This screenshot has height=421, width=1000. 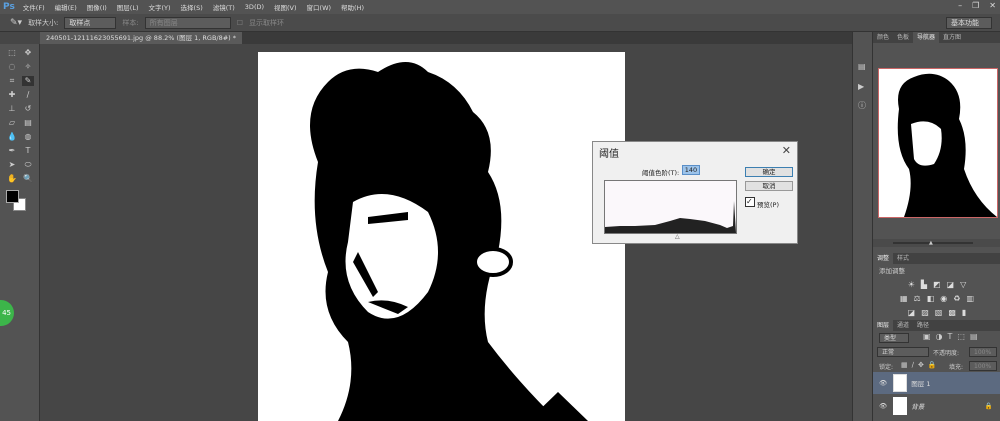 What do you see at coordinates (903, 352) in the screenshot?
I see `blend-mode-select: 正常` at bounding box center [903, 352].